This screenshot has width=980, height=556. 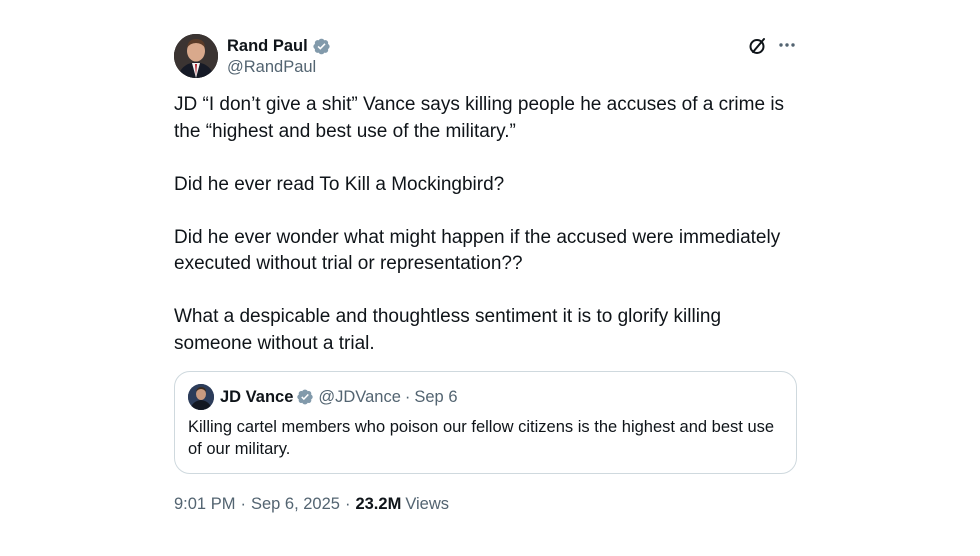 I want to click on quoted-author-handle: @JDVance, so click(x=359, y=397).